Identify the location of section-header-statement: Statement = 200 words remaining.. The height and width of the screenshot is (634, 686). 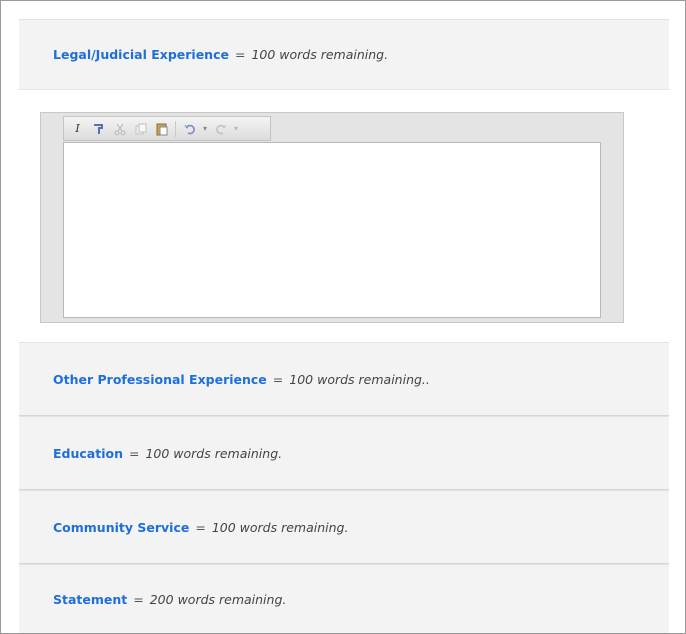
(344, 598).